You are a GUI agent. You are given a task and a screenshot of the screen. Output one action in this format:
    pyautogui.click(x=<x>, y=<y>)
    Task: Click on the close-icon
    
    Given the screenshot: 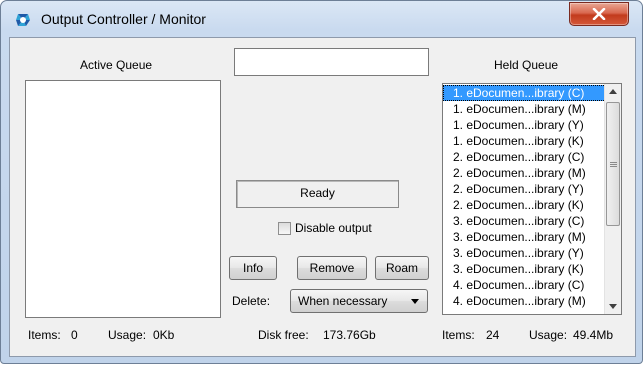 What is the action you would take?
    pyautogui.click(x=599, y=14)
    